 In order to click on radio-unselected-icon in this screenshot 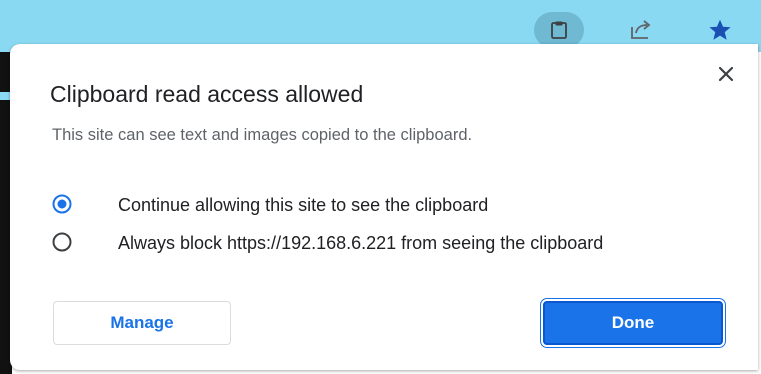, I will do `click(62, 242)`.